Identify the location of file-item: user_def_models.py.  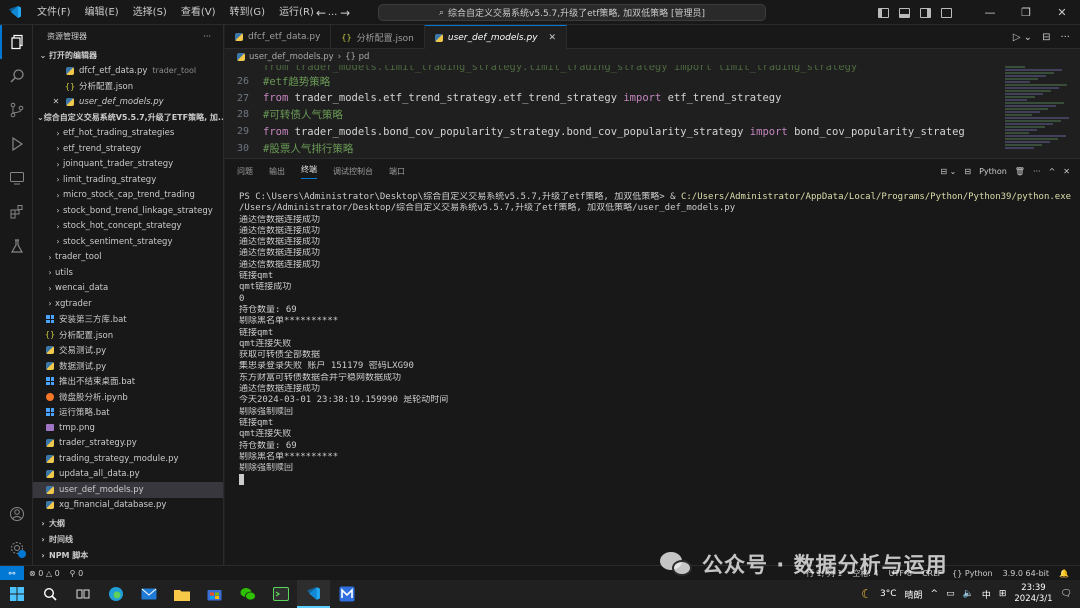
(128, 490).